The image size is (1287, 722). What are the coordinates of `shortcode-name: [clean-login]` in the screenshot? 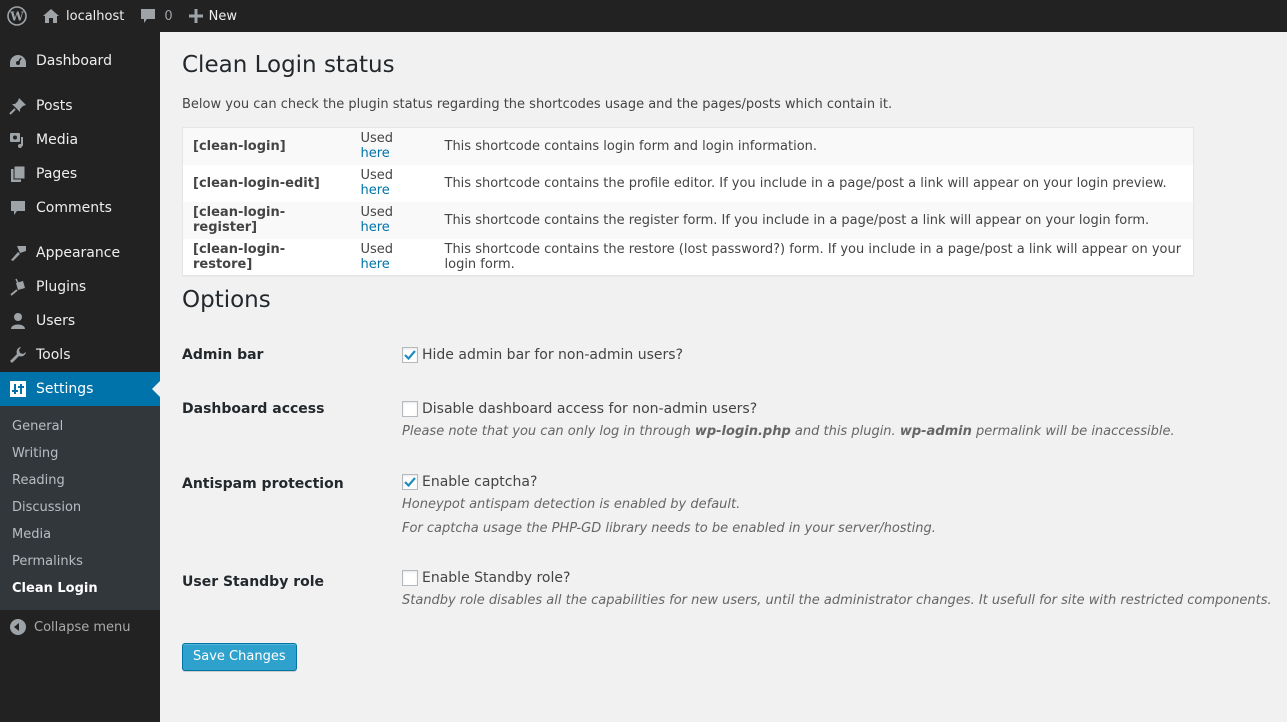 It's located at (239, 146).